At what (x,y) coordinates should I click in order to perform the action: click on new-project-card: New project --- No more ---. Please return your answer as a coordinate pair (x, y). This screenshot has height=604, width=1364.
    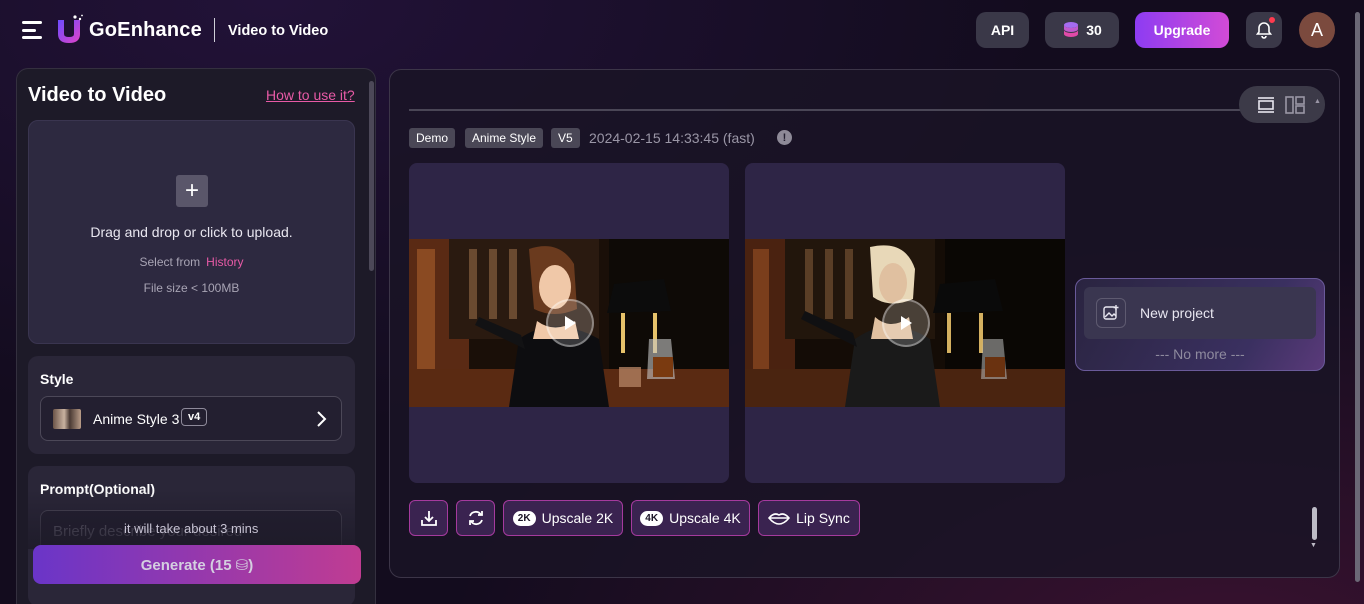
    Looking at the image, I should click on (1200, 324).